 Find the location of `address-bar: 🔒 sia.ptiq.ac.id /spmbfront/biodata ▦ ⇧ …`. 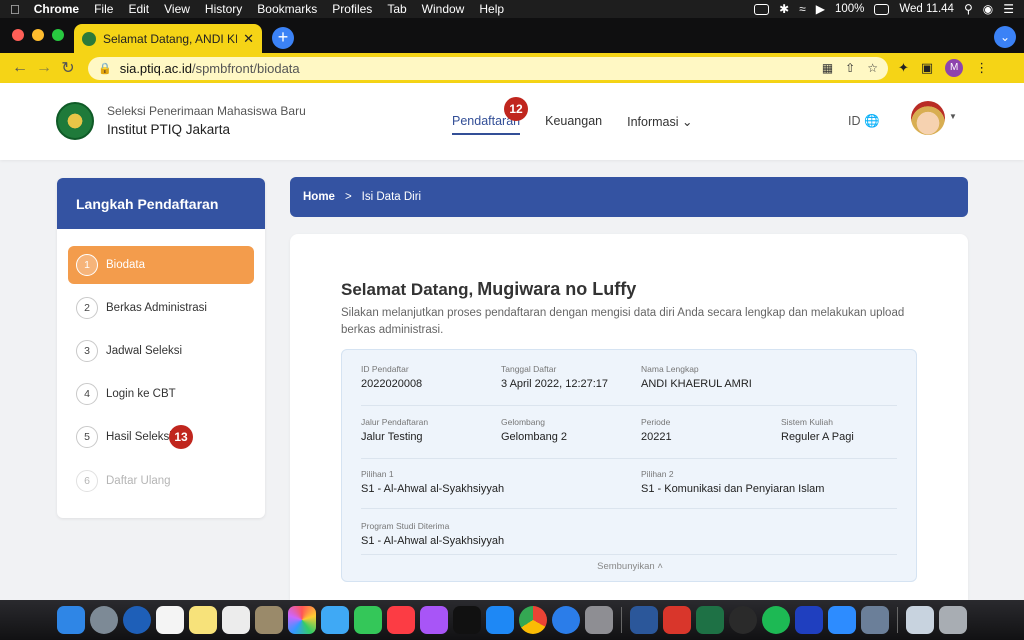

address-bar: 🔒 sia.ptiq.ac.id /spmbfront/biodata ▦ ⇧ … is located at coordinates (488, 68).